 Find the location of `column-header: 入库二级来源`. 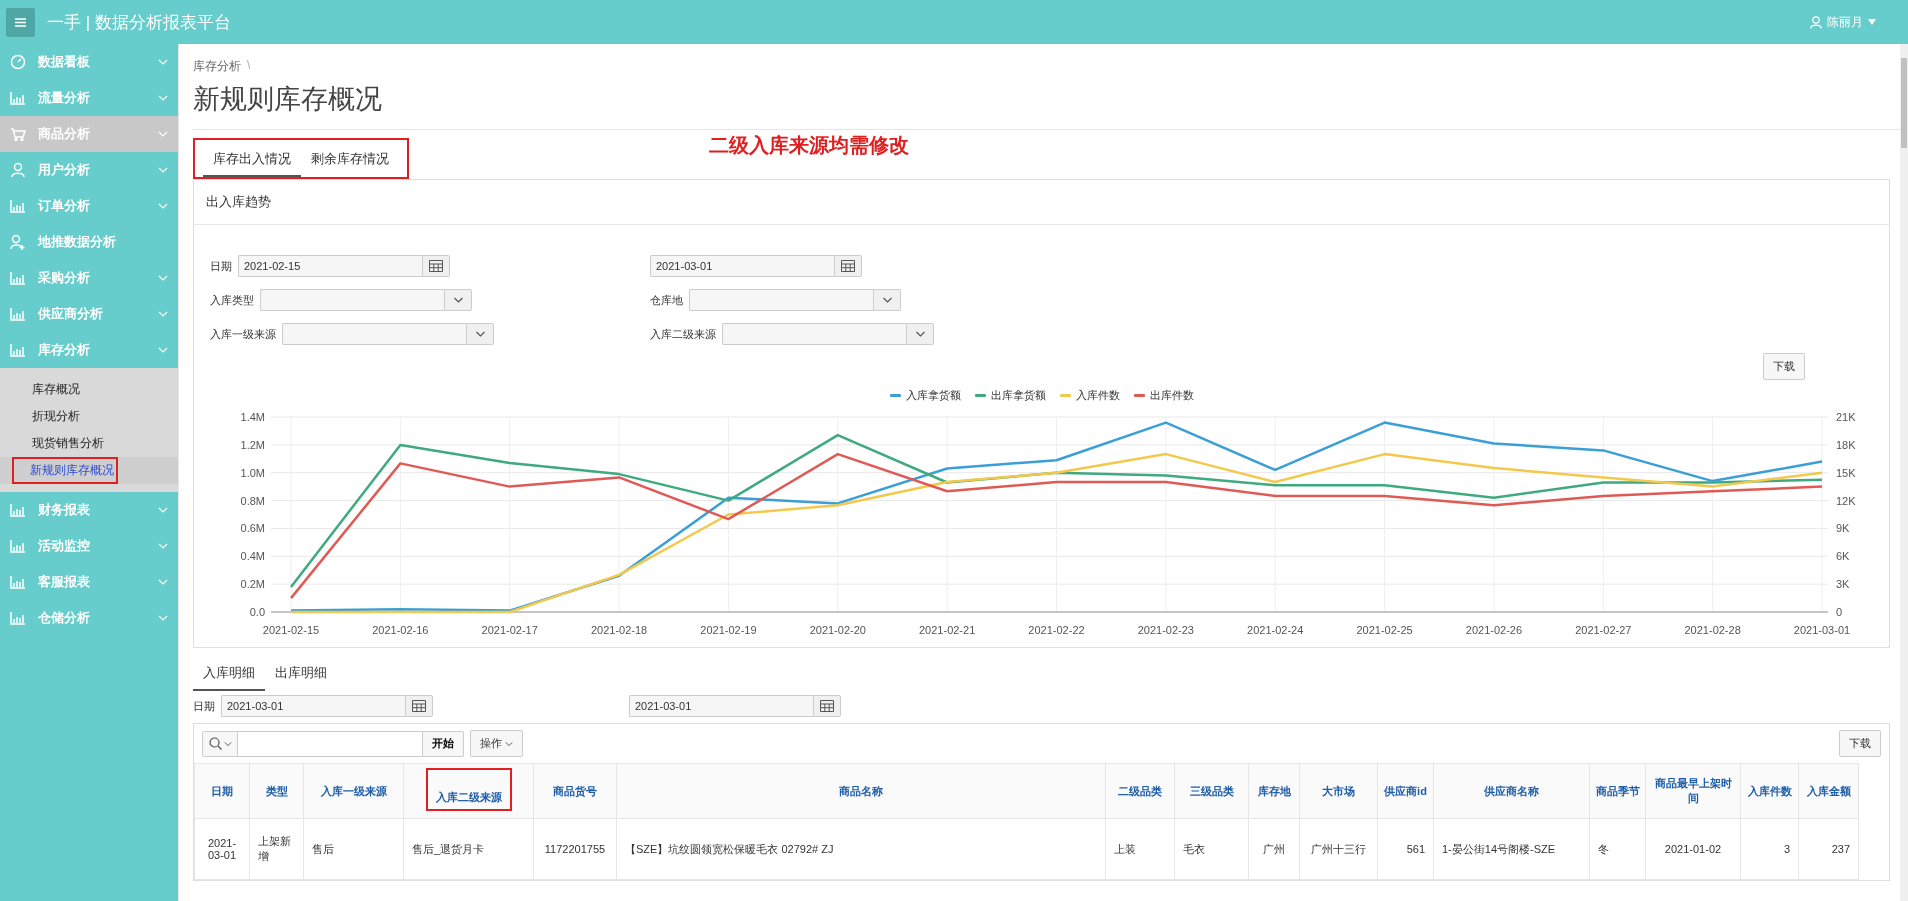

column-header: 入库二级来源 is located at coordinates (468, 791).